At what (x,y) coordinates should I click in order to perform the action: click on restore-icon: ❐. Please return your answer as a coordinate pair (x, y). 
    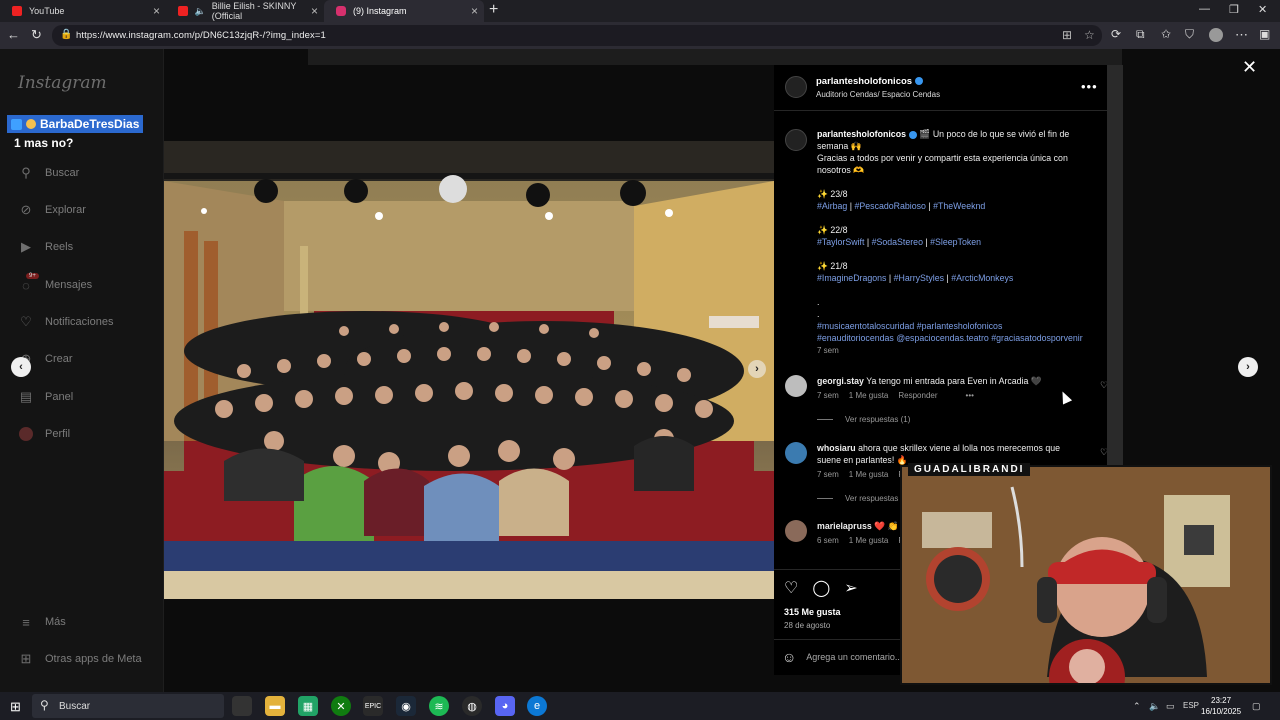
    Looking at the image, I should click on (1234, 9).